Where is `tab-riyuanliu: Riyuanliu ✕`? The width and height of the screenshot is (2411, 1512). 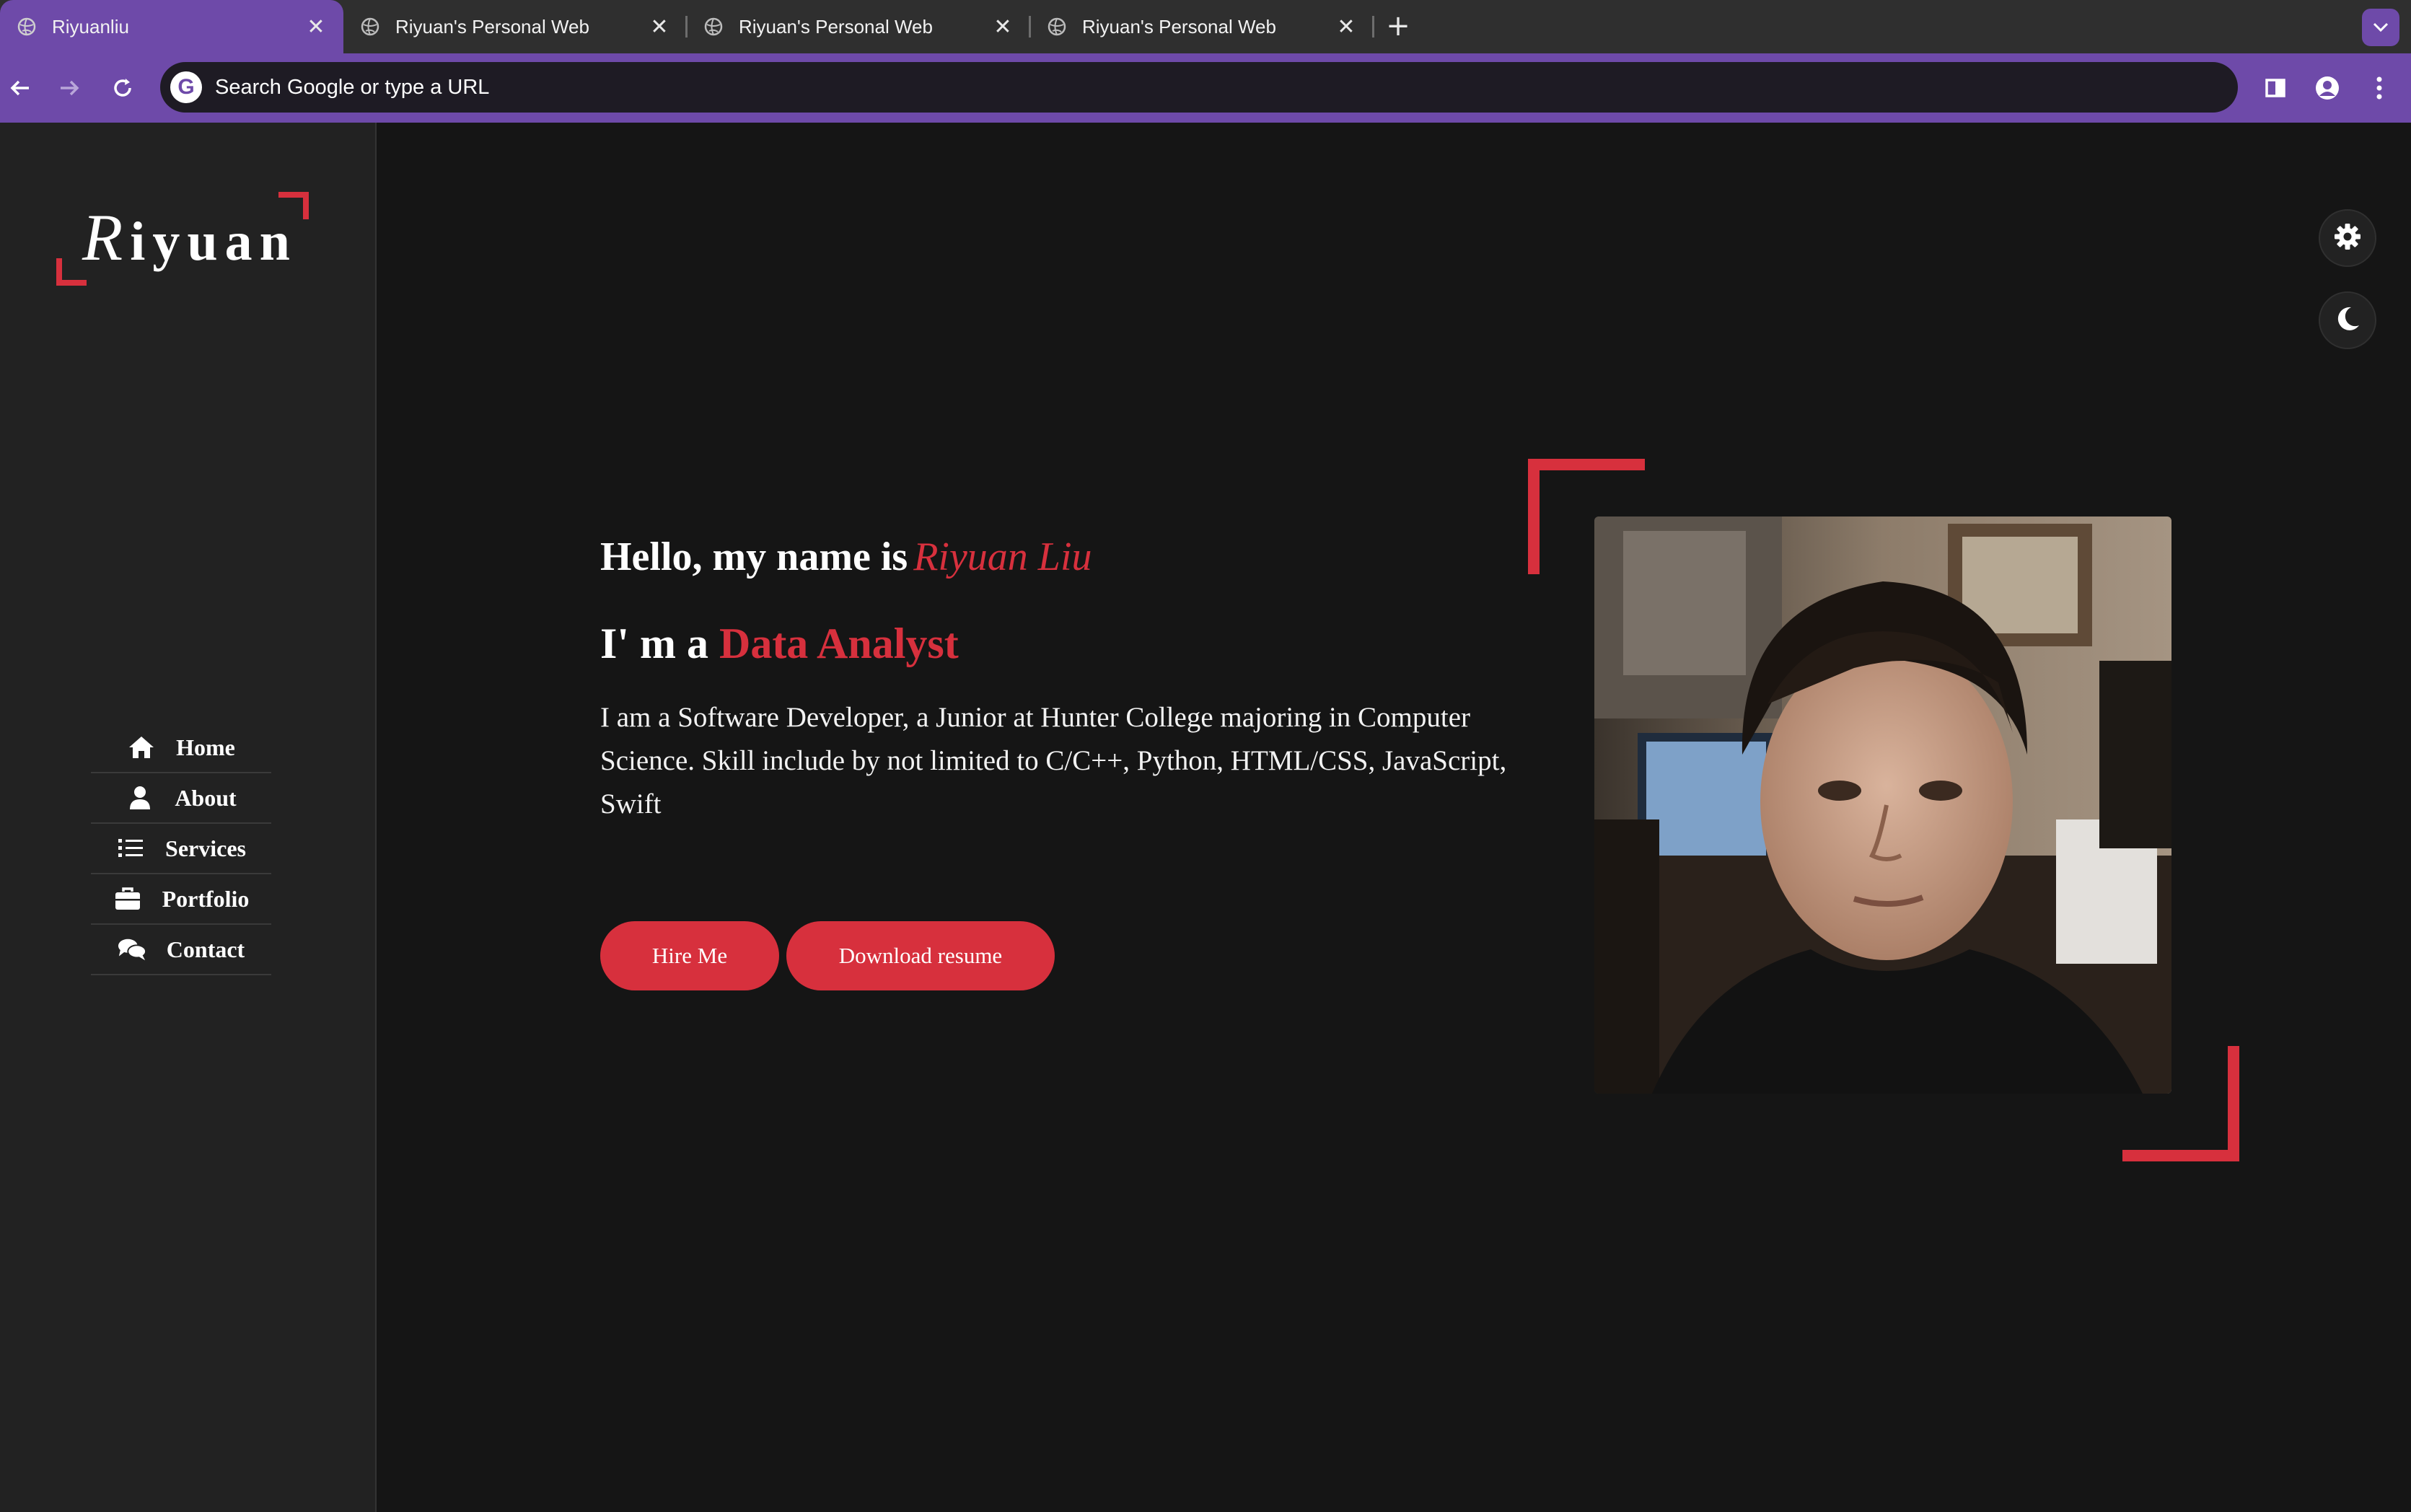
tab-riyuanliu: Riyuanliu ✕ is located at coordinates (171, 26).